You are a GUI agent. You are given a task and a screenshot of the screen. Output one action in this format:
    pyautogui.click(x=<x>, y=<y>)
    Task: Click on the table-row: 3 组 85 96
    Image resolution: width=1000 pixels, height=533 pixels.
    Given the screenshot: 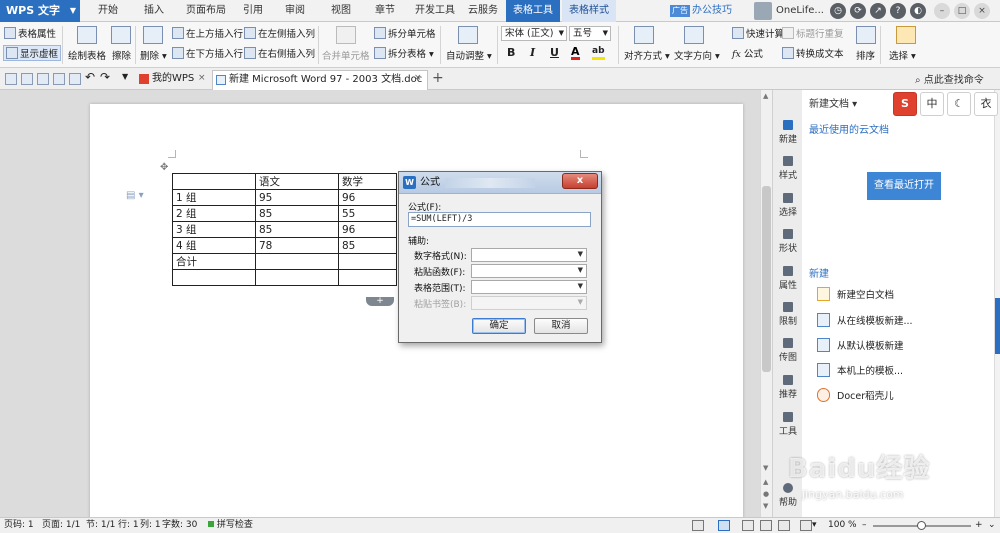 What is the action you would take?
    pyautogui.click(x=284, y=229)
    